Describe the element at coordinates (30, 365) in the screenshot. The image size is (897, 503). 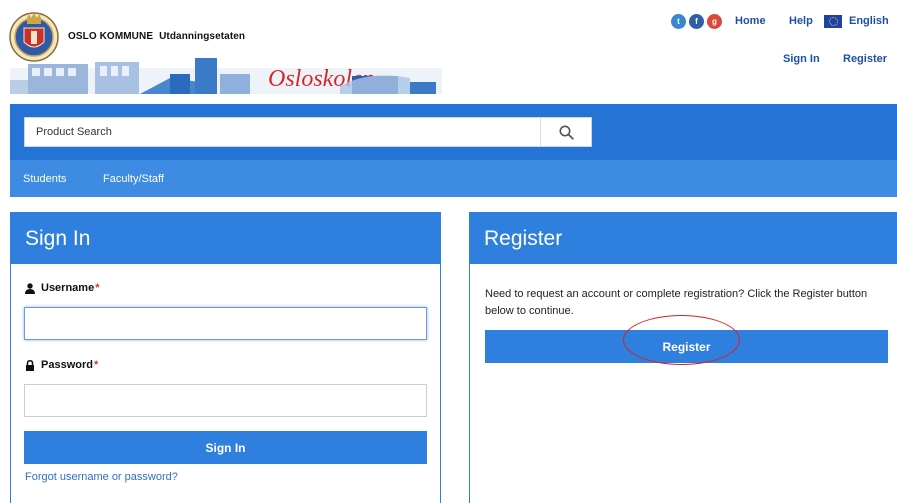
I see `lock-icon` at that location.